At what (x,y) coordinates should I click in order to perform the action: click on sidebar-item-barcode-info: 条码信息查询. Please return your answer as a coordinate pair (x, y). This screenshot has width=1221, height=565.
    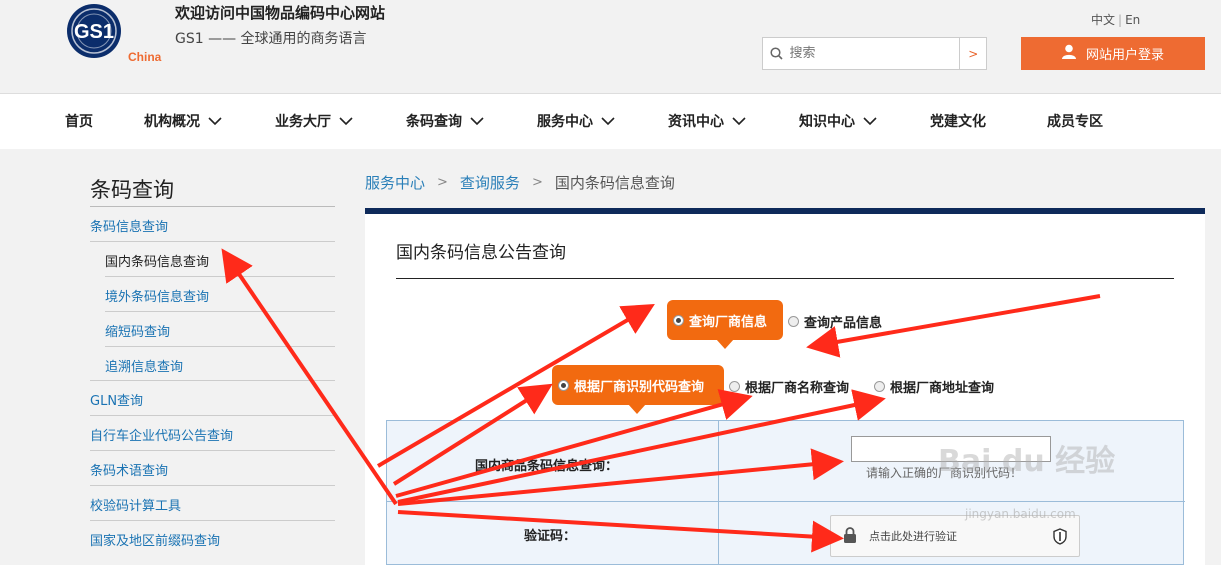
    Looking at the image, I should click on (129, 225).